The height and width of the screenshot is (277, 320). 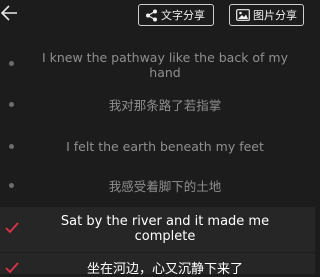 I want to click on lyric-text: 我感受着脚下的土地, so click(x=165, y=186).